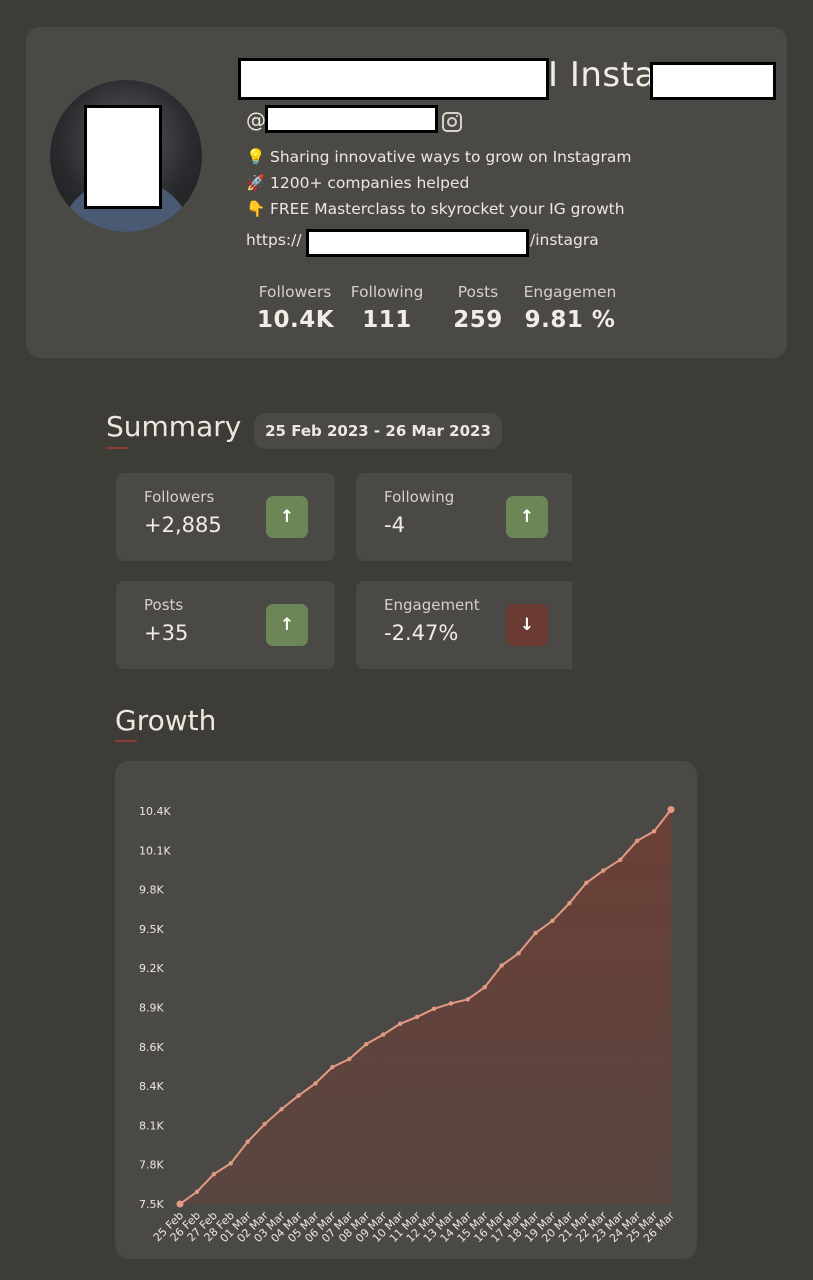  I want to click on bio-line: 🚀 1200+ companies helped, so click(357, 183).